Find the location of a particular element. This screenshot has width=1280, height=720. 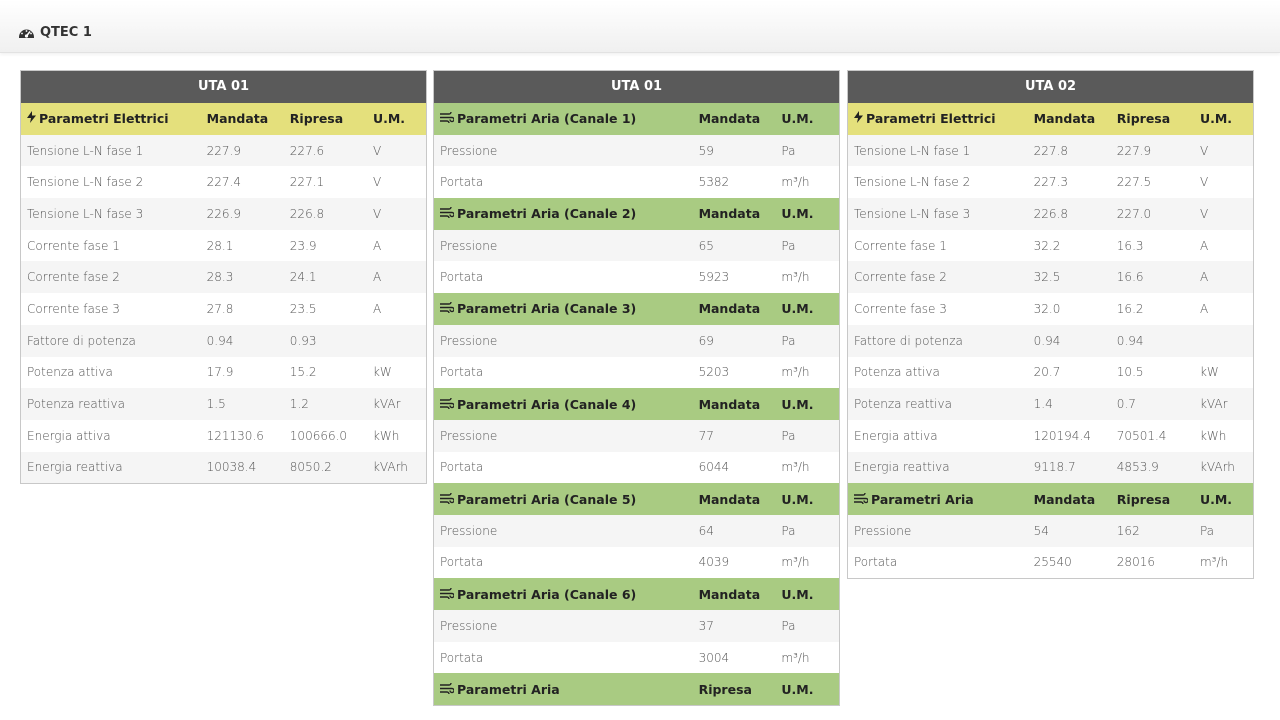

panel-header: UTA 01 is located at coordinates (636, 87).